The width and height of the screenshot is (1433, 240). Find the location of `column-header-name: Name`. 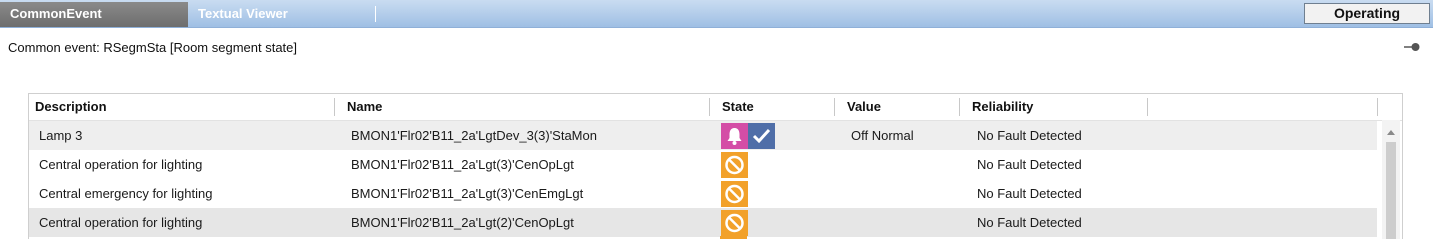

column-header-name: Name is located at coordinates (526, 107).